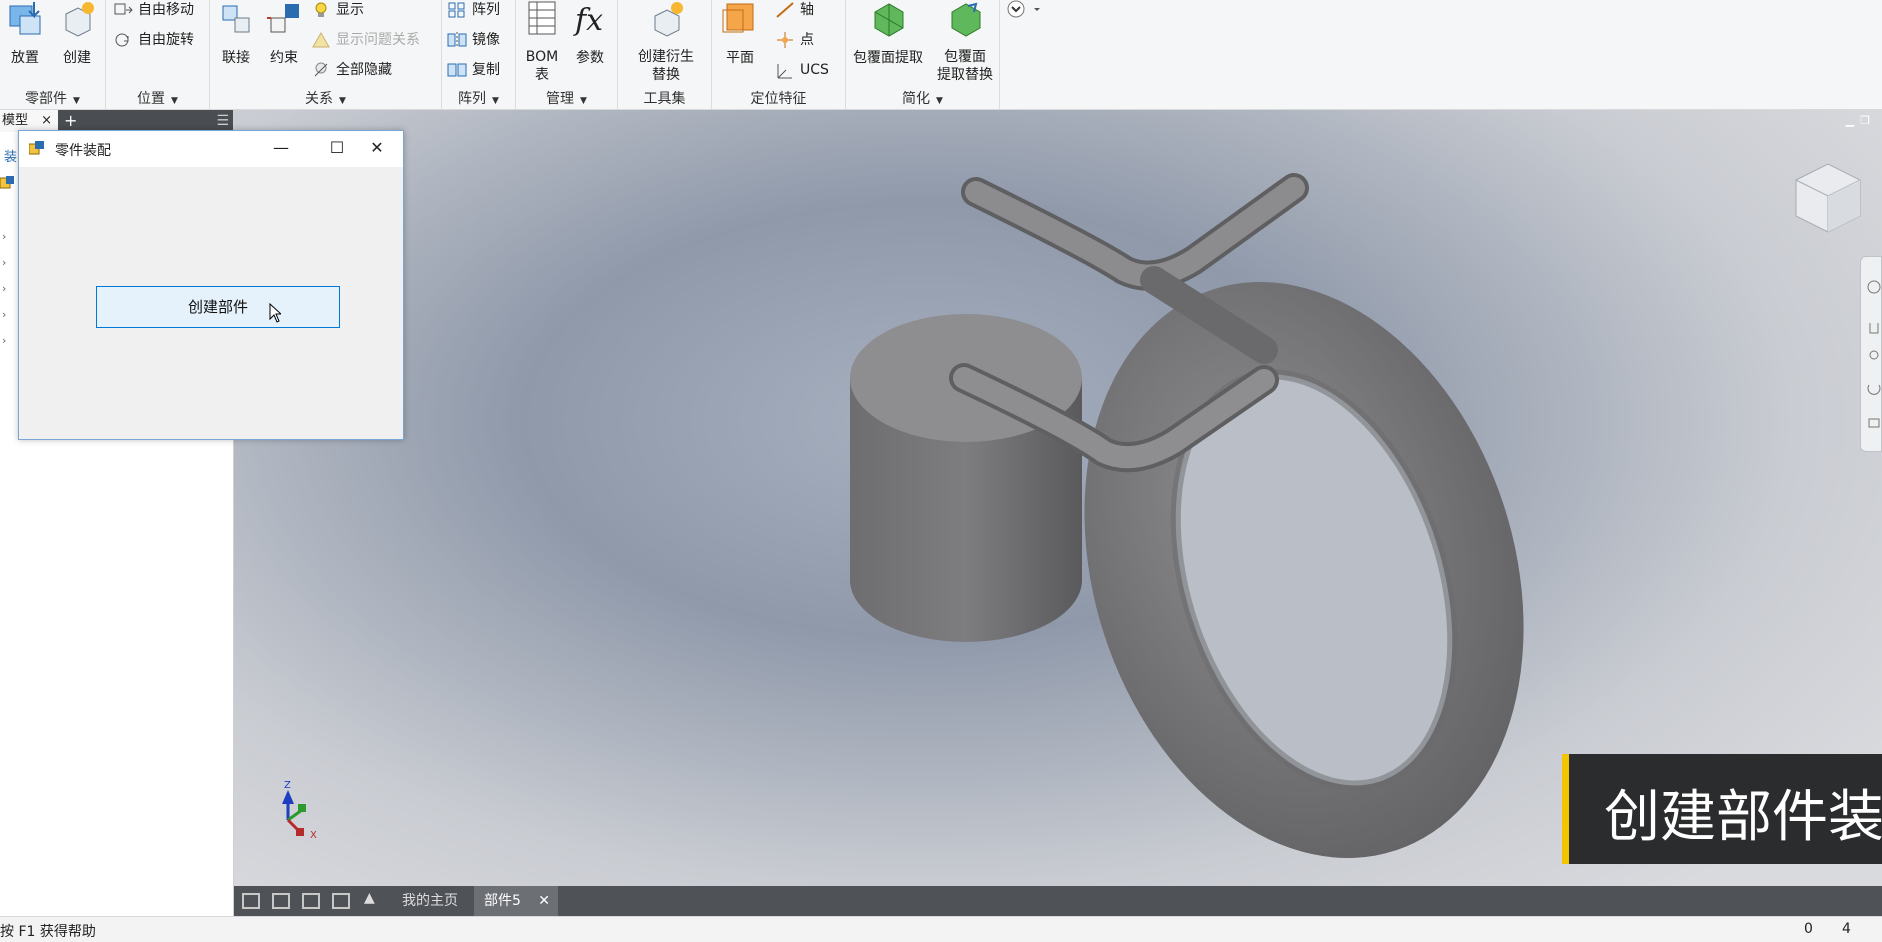  I want to click on close-icon: ✕, so click(544, 901).